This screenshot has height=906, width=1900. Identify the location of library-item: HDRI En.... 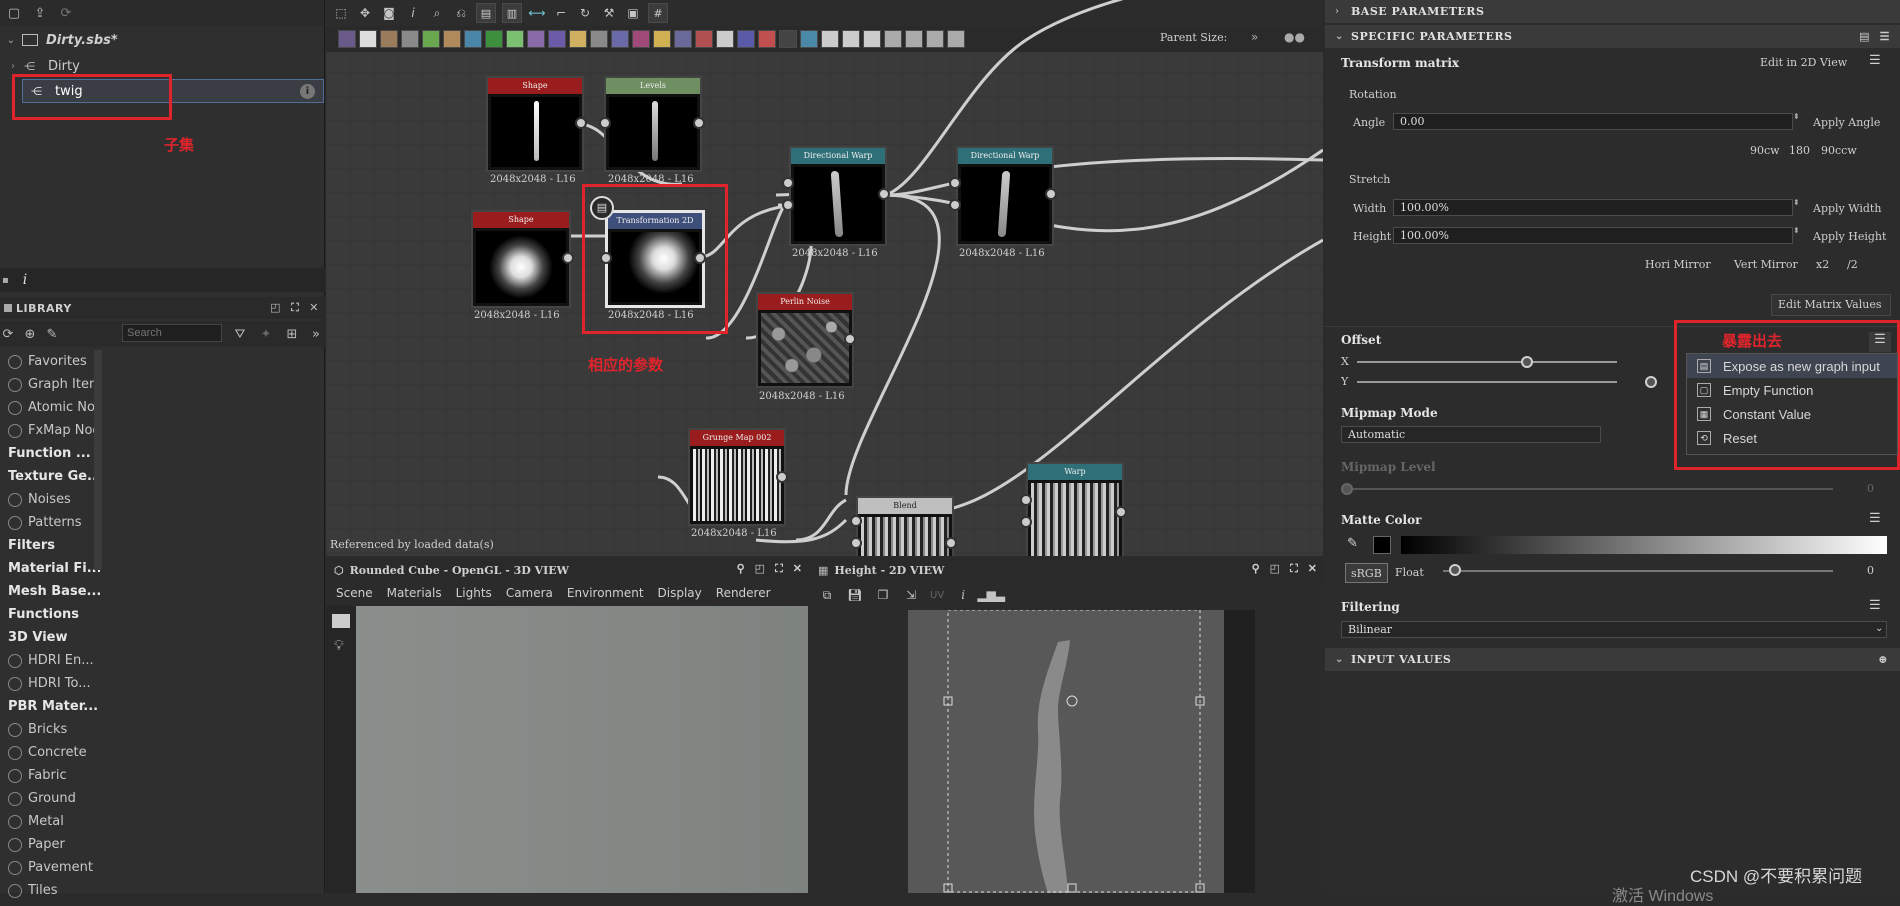
(50, 660).